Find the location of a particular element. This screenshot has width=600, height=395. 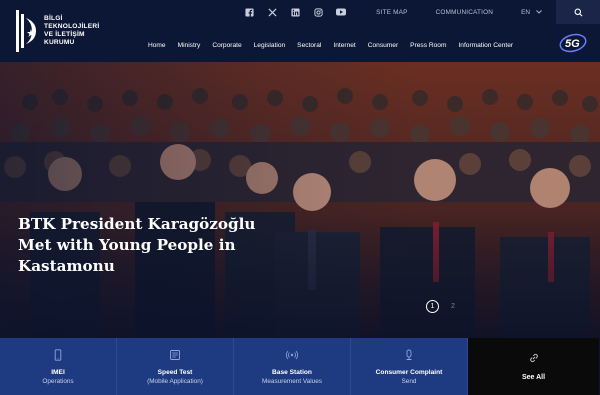

nav-item-home: Home is located at coordinates (157, 45).